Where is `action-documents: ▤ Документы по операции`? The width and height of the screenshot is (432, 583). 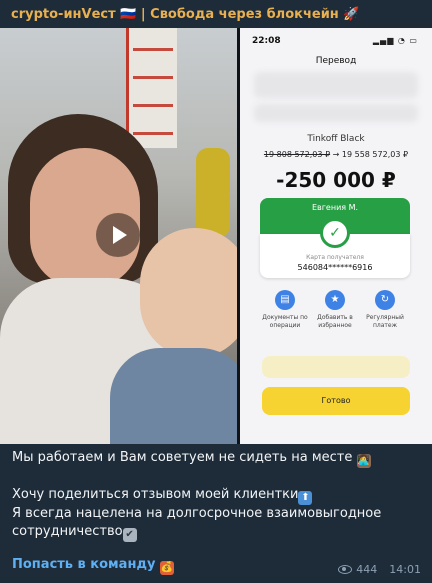 action-documents: ▤ Документы по операции is located at coordinates (285, 310).